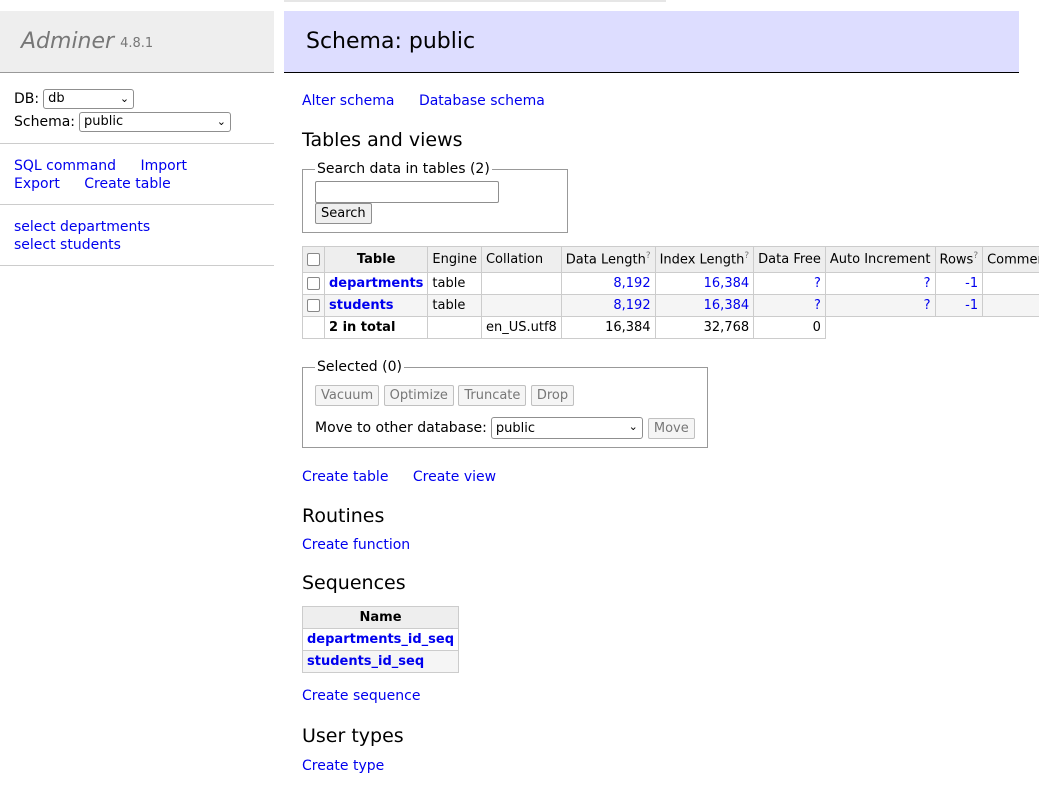 The image size is (1039, 800). What do you see at coordinates (56, 98) in the screenshot?
I see `db-select-value: db` at bounding box center [56, 98].